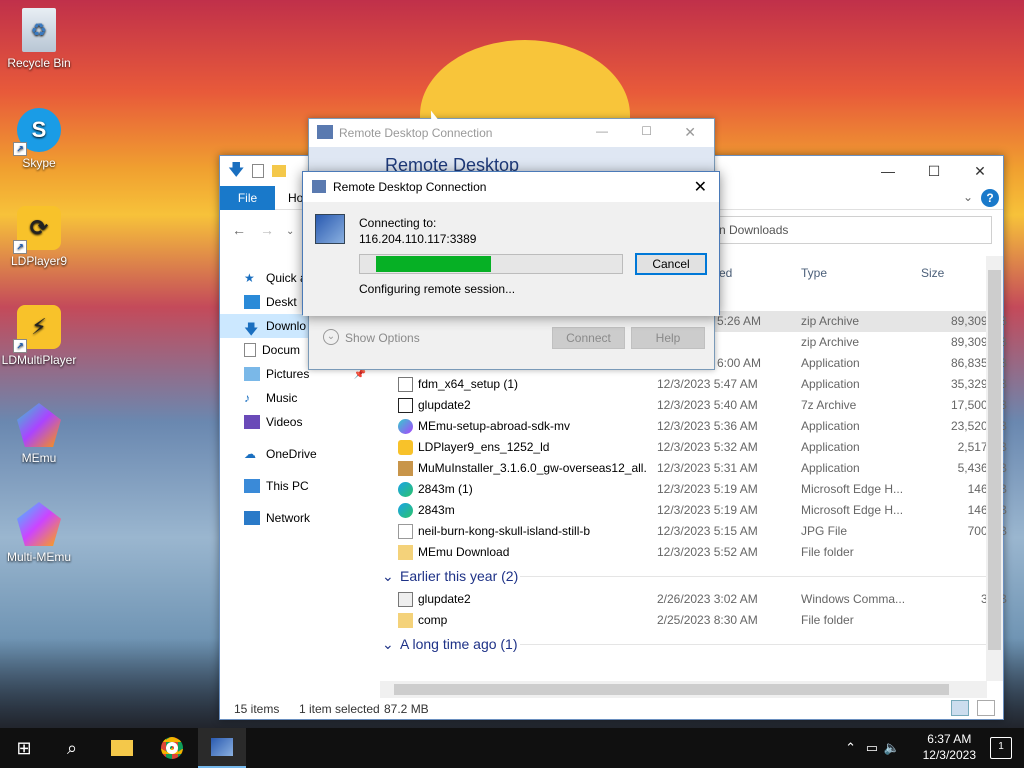  Describe the element at coordinates (511, 133) in the screenshot. I see `rdc-main-titlebar: Remote Desktop Connection — ☐ ✕` at that location.